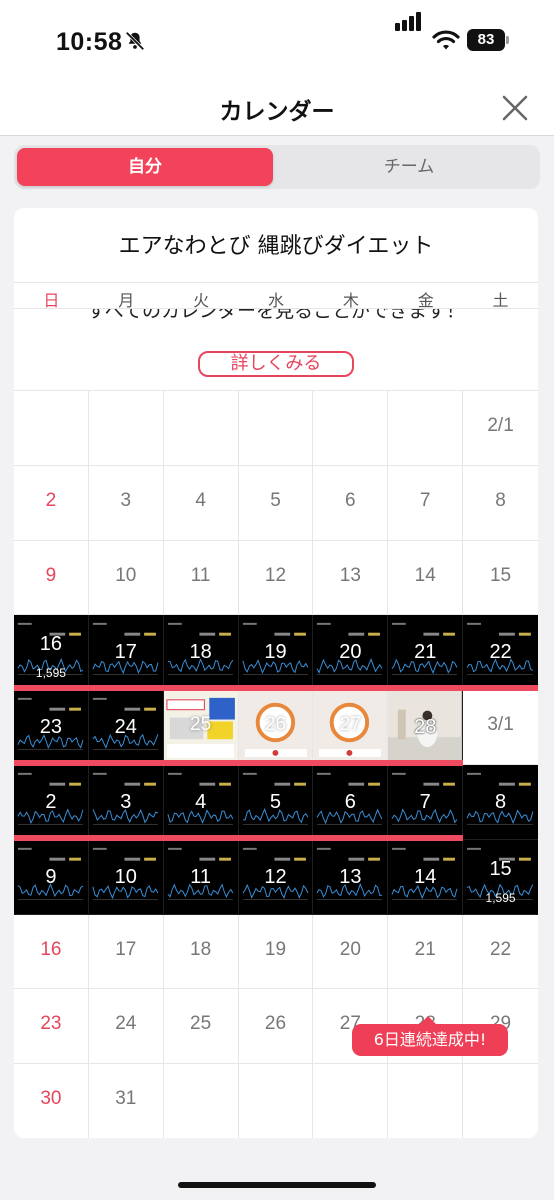  What do you see at coordinates (277, 1185) in the screenshot?
I see `home-indicator` at bounding box center [277, 1185].